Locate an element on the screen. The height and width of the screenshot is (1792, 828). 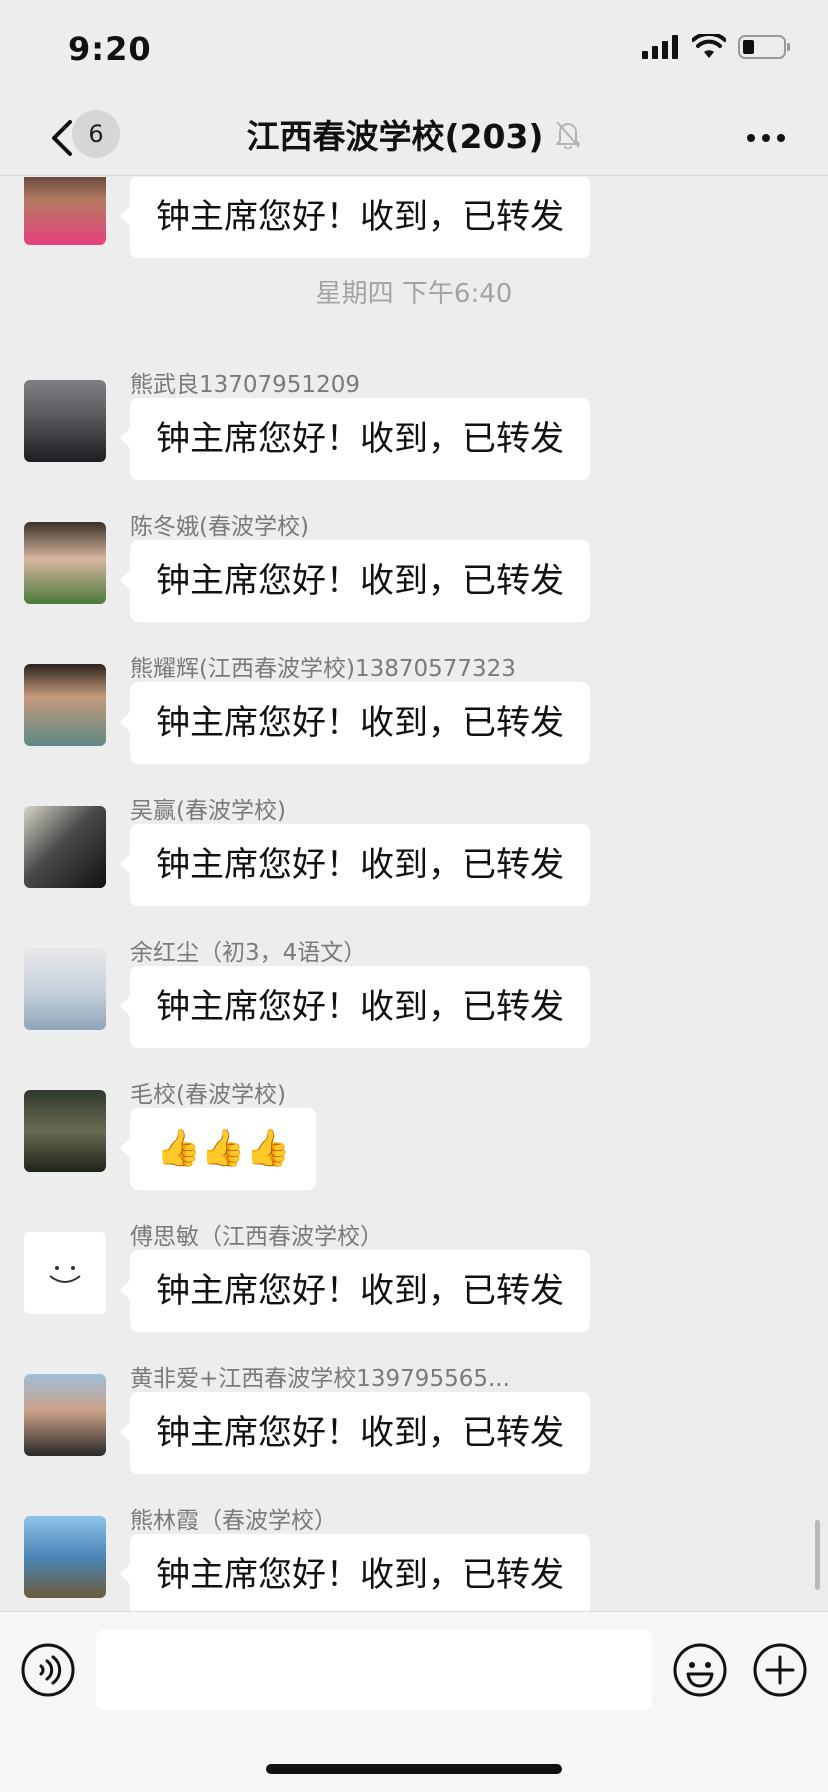
more-button is located at coordinates (766, 138).